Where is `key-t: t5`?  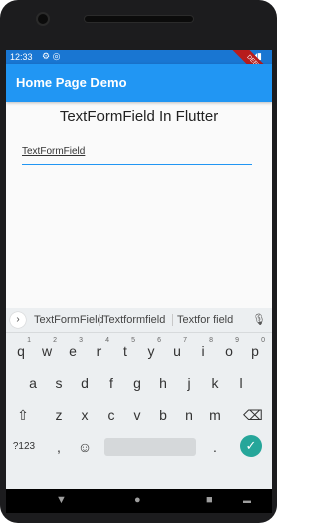
key-t: t5 is located at coordinates (125, 350).